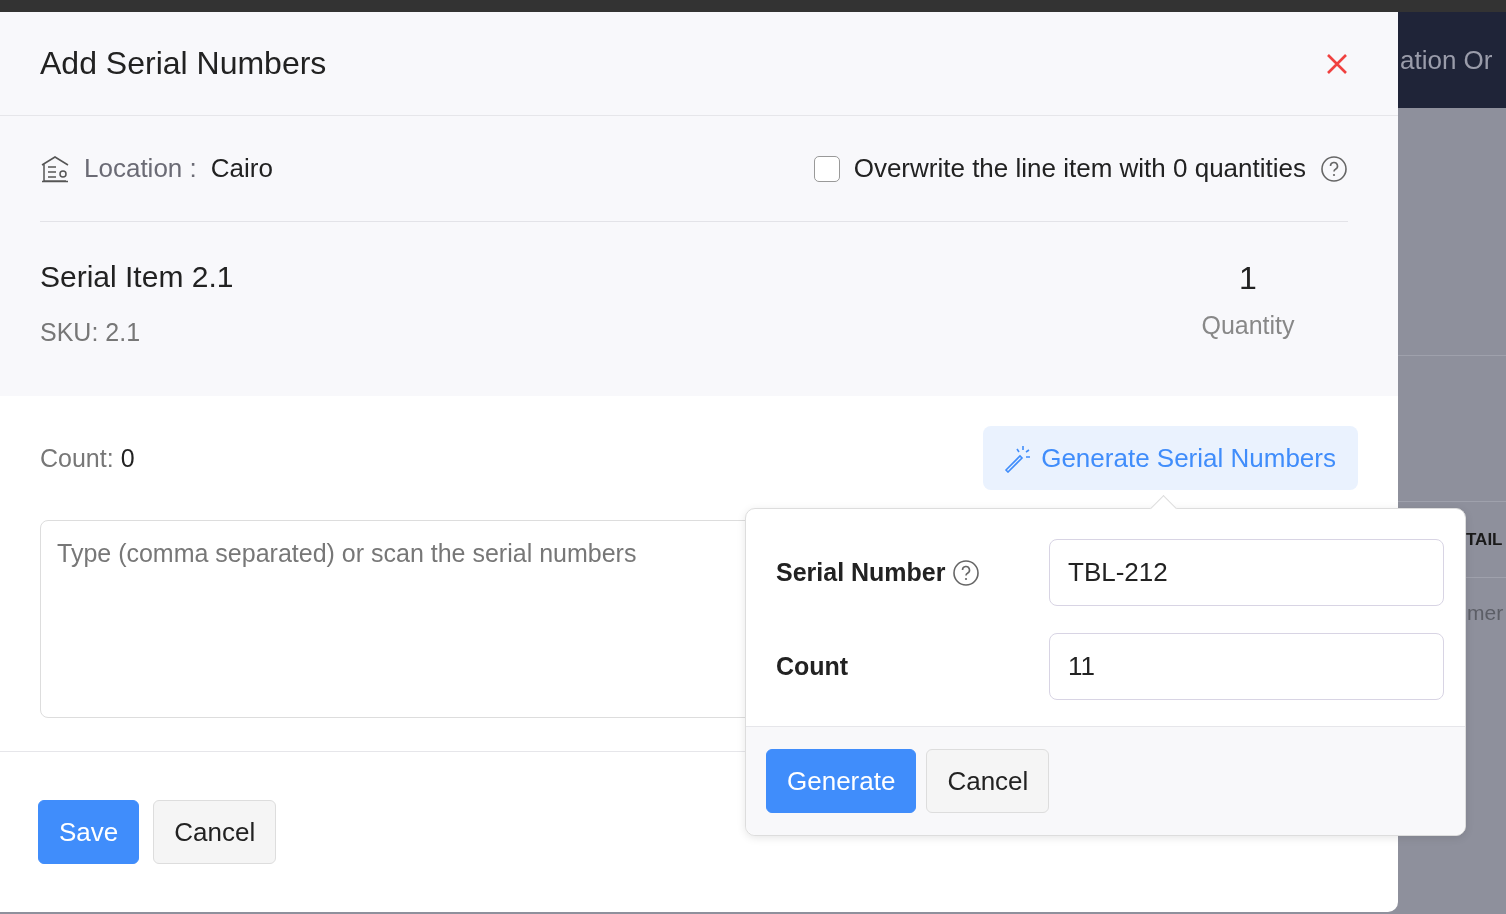 This screenshot has height=914, width=1506. I want to click on quantity-value: 1, so click(1248, 278).